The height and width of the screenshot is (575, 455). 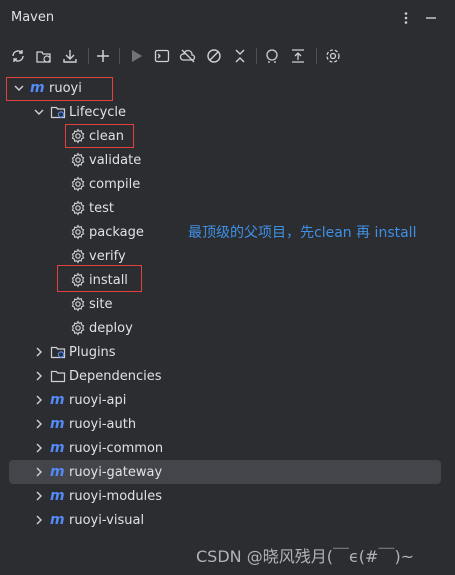 I want to click on execute-goal-icon, so click(x=162, y=56).